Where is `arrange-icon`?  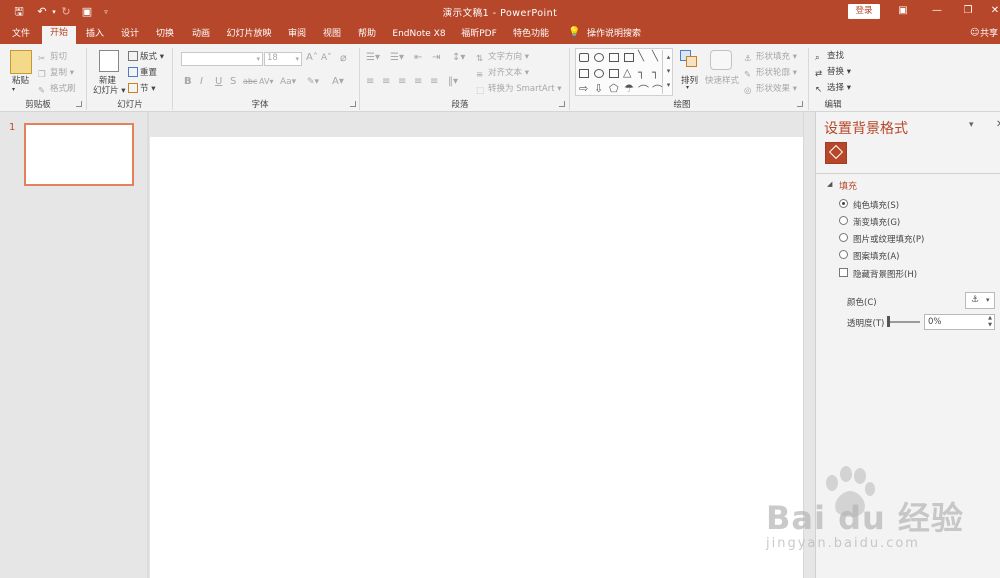
arrange-icon is located at coordinates (689, 59).